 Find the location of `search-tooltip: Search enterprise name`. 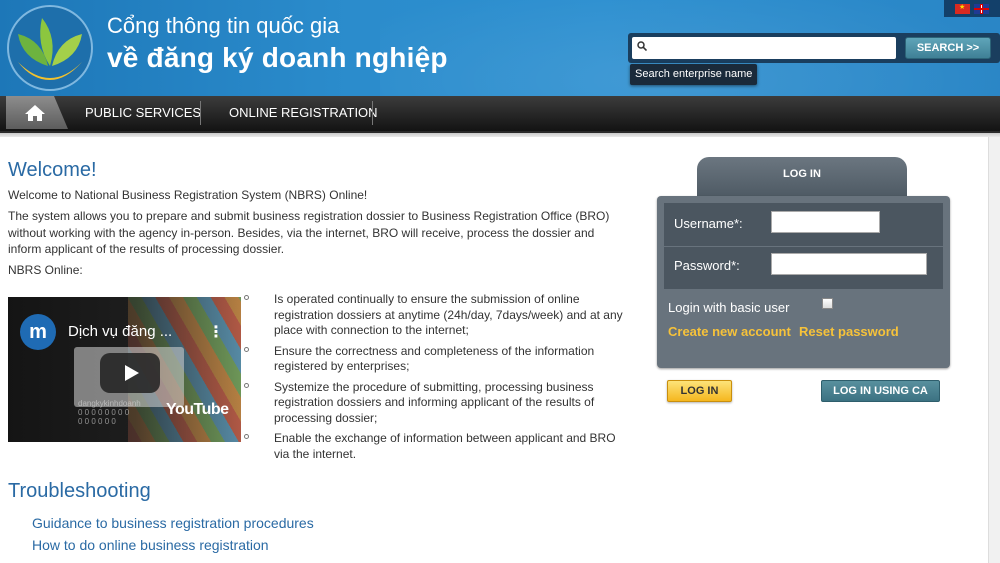

search-tooltip: Search enterprise name is located at coordinates (694, 74).